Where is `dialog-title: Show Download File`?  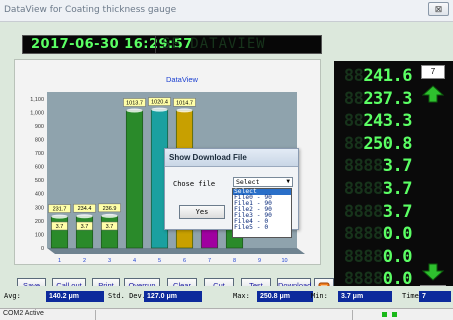 dialog-title: Show Download File is located at coordinates (231, 158).